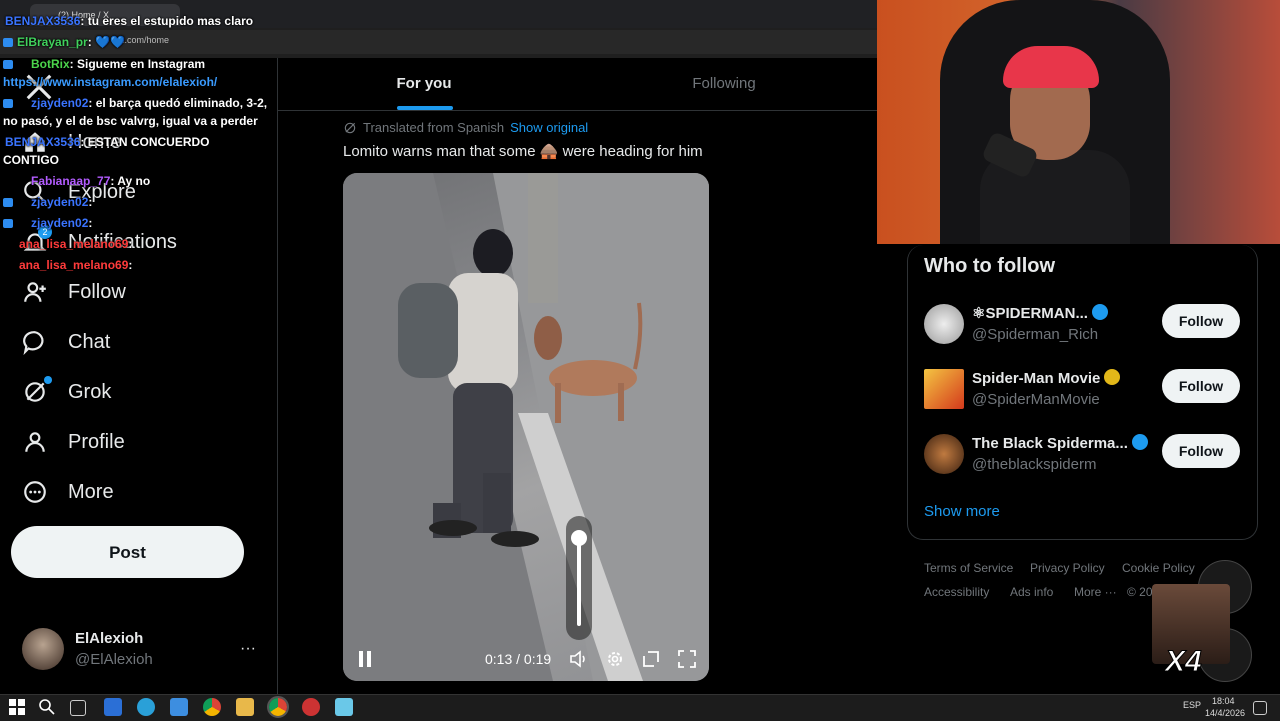 The width and height of the screenshot is (1280, 721). Describe the element at coordinates (68, 492) in the screenshot. I see `sidebar-item-more: More` at that location.